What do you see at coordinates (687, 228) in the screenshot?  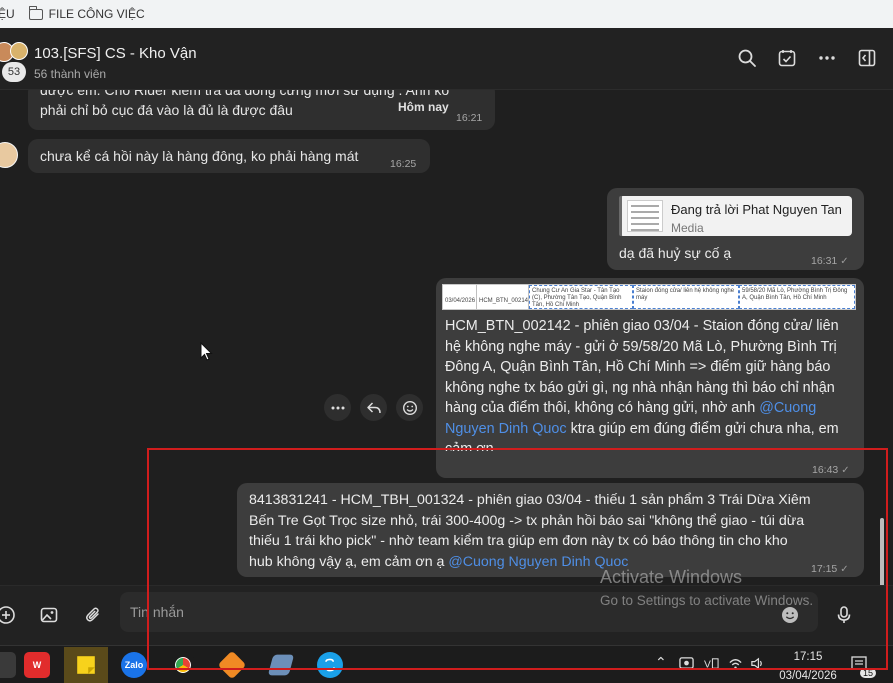 I see `reply-subtitle: Media` at bounding box center [687, 228].